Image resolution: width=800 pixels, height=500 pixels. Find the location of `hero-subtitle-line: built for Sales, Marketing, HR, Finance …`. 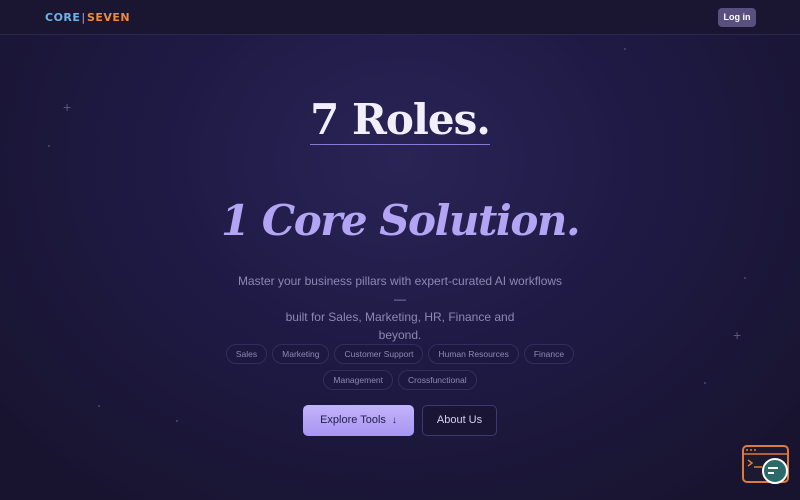

hero-subtitle-line: built for Sales, Marketing, HR, Finance … is located at coordinates (400, 317).